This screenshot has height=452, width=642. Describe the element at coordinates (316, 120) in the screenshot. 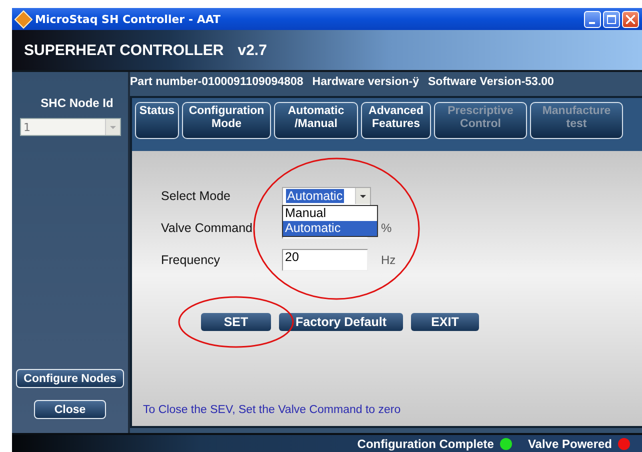

I see `tab: Automatic /Manual` at that location.